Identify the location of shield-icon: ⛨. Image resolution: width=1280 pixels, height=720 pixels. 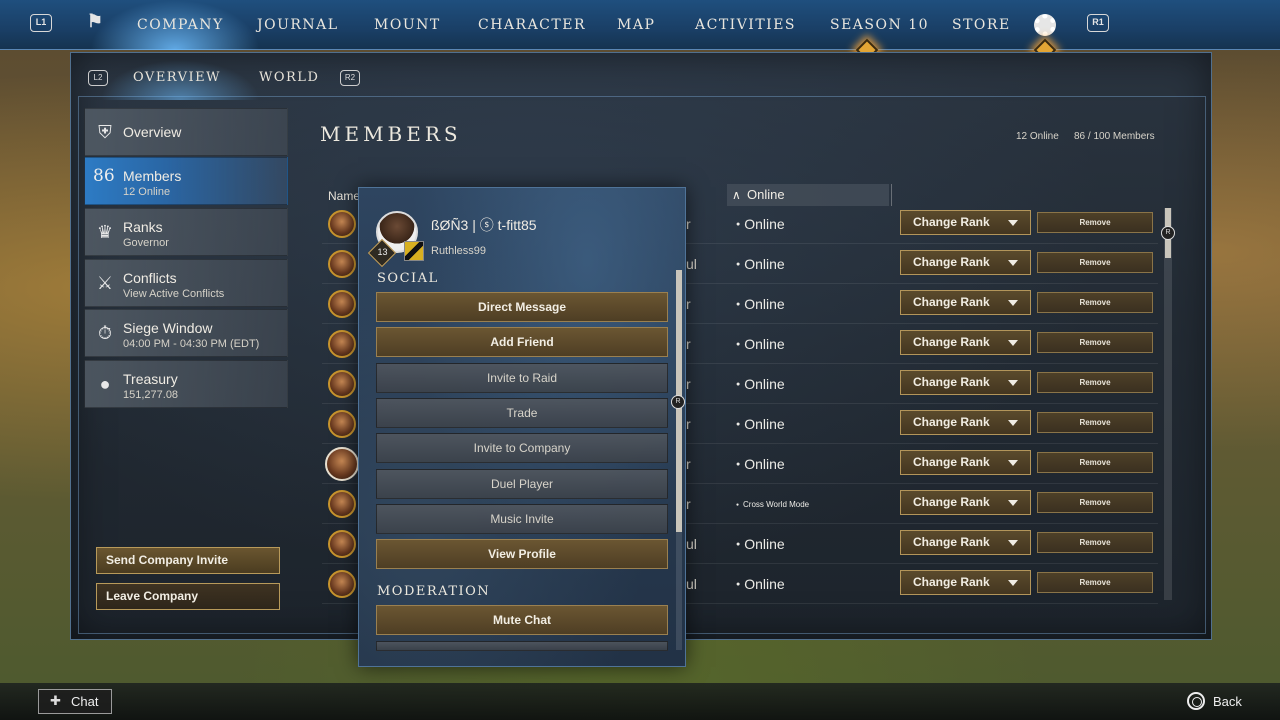
(105, 132).